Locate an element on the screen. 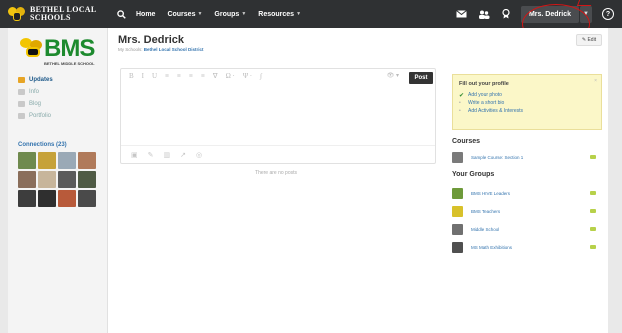 The height and width of the screenshot is (333, 622). sidebar-item-info: Info is located at coordinates (62, 92).